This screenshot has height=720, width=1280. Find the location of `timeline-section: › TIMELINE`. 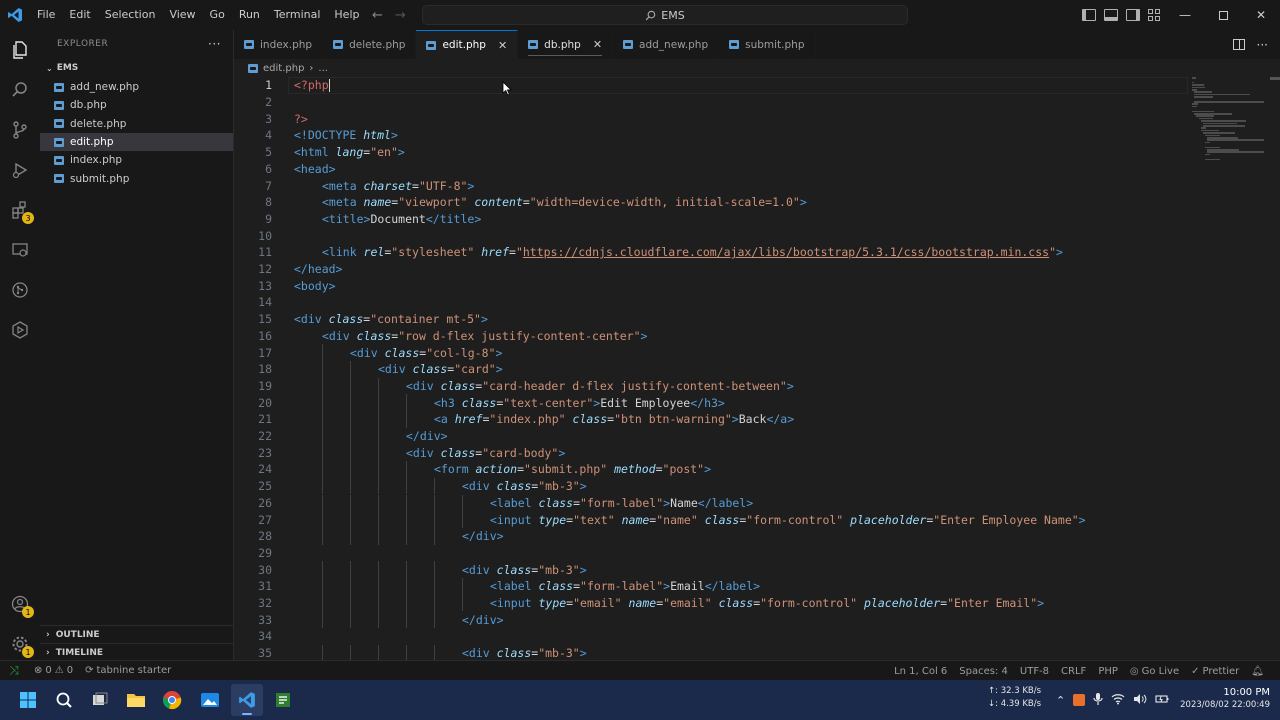

timeline-section: › TIMELINE is located at coordinates (137, 652).